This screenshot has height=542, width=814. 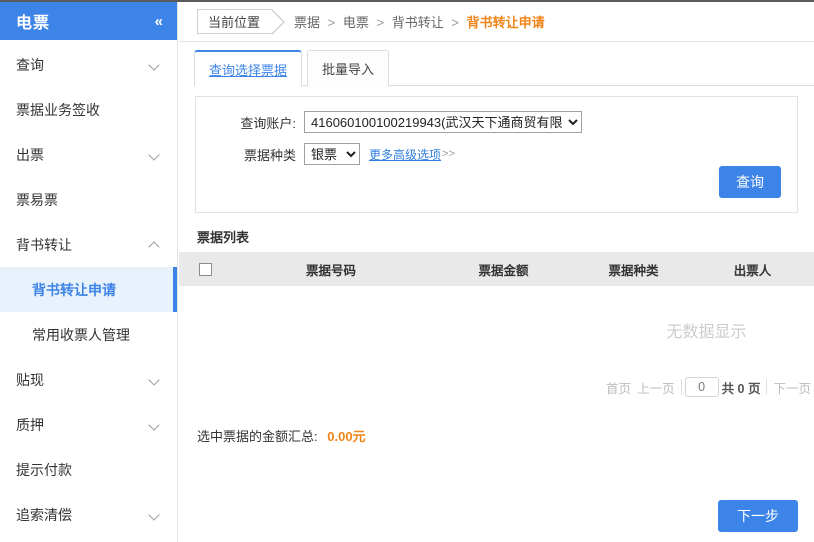 I want to click on breadcrumb: 当前位置 票据 > 电票 > 背书转让 > 背书转让申请, so click(x=496, y=22).